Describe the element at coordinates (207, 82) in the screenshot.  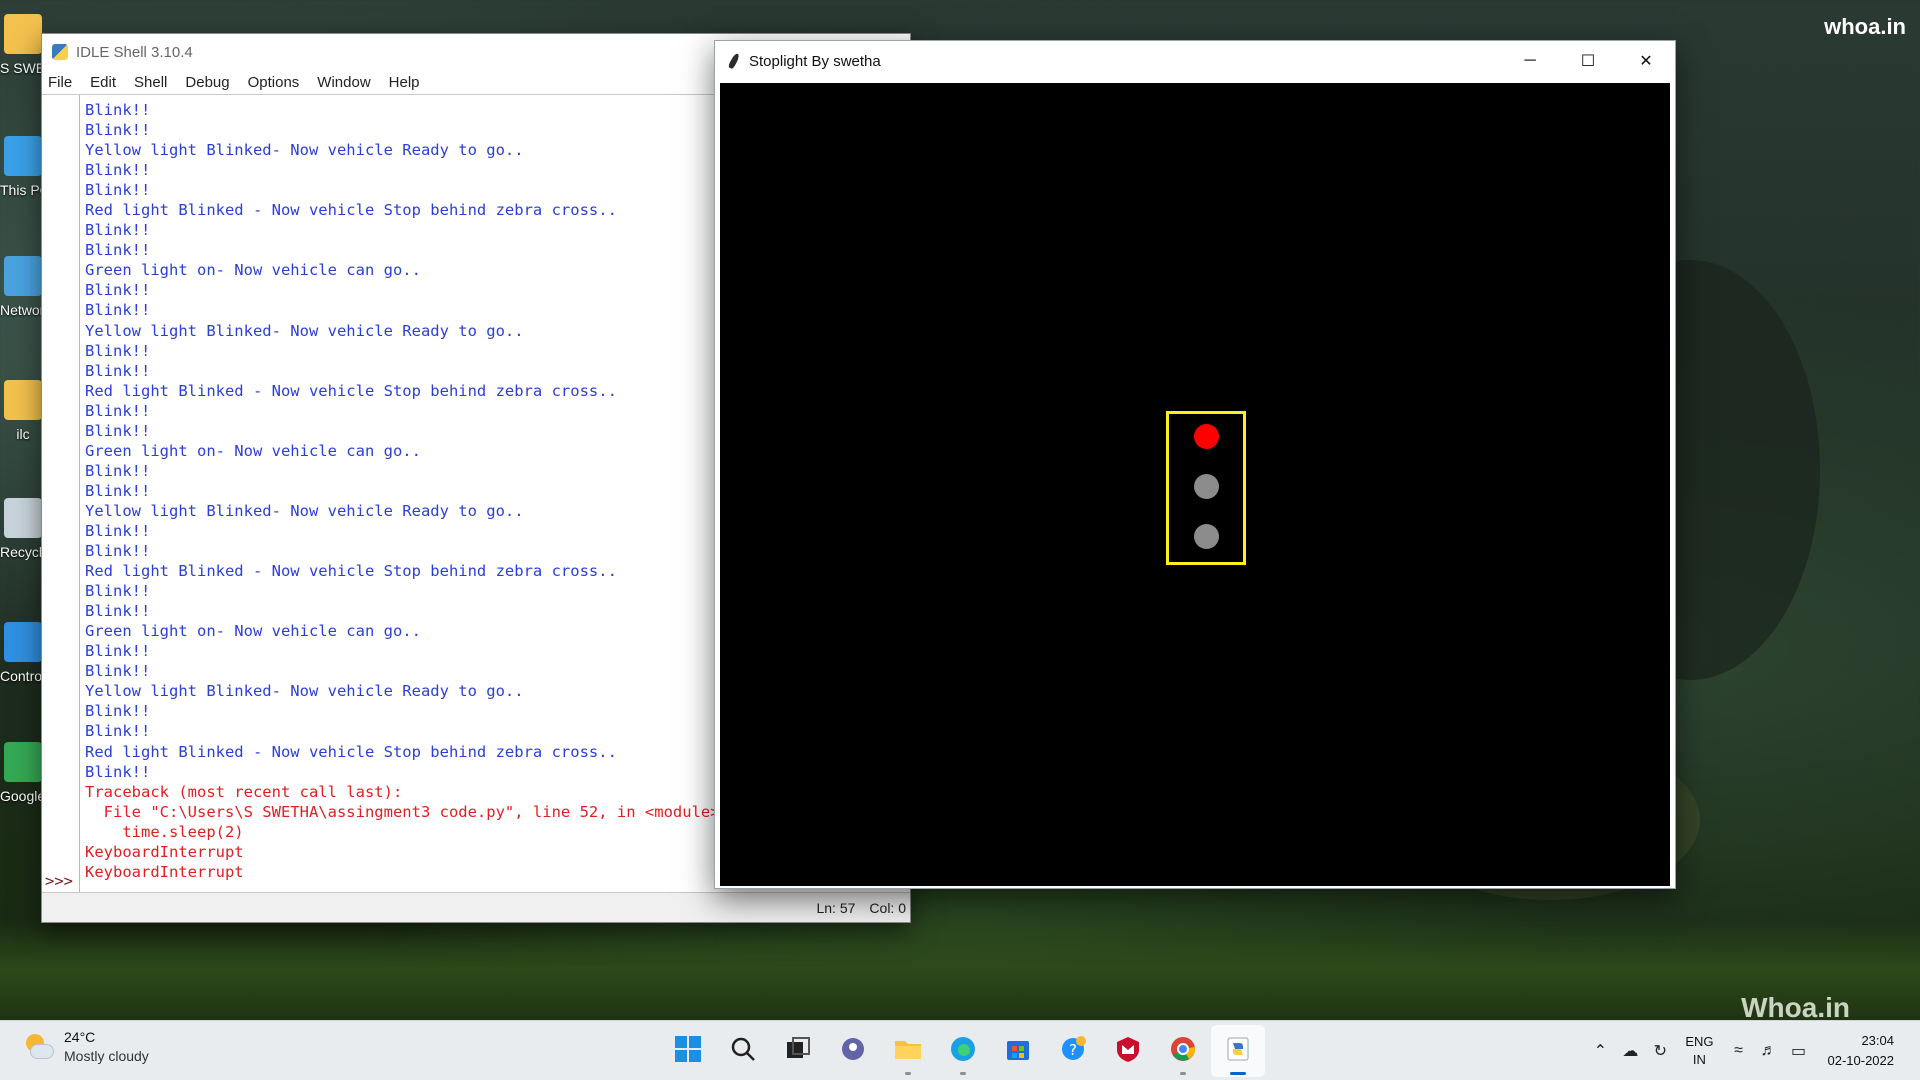
I see `menu-debug: Debug` at that location.